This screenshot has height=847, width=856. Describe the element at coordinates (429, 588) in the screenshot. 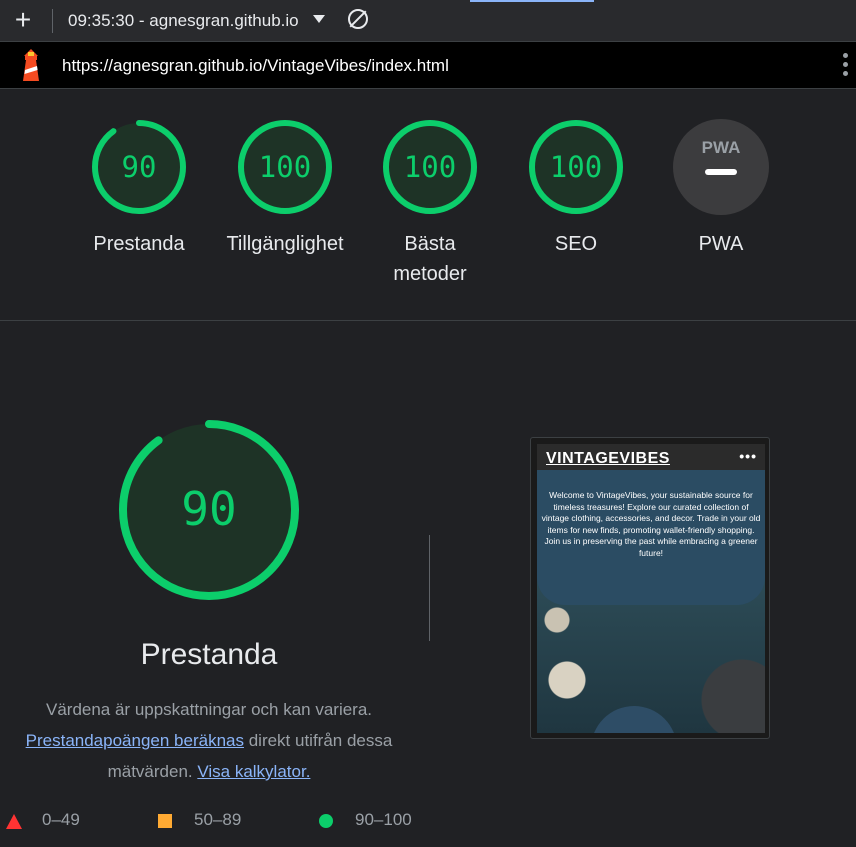

I see `section-divider` at that location.